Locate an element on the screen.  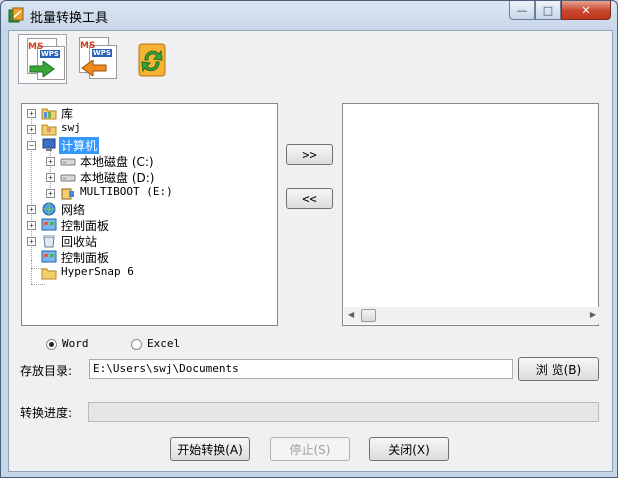
remove-button: << is located at coordinates (309, 198).